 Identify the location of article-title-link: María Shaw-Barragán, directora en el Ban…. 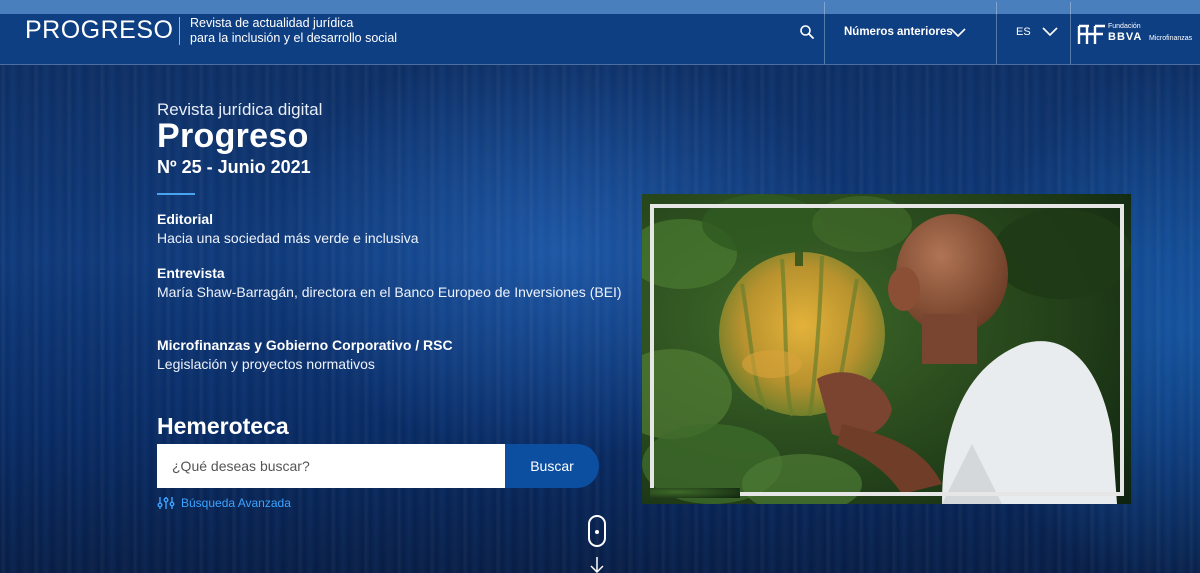
(397, 292).